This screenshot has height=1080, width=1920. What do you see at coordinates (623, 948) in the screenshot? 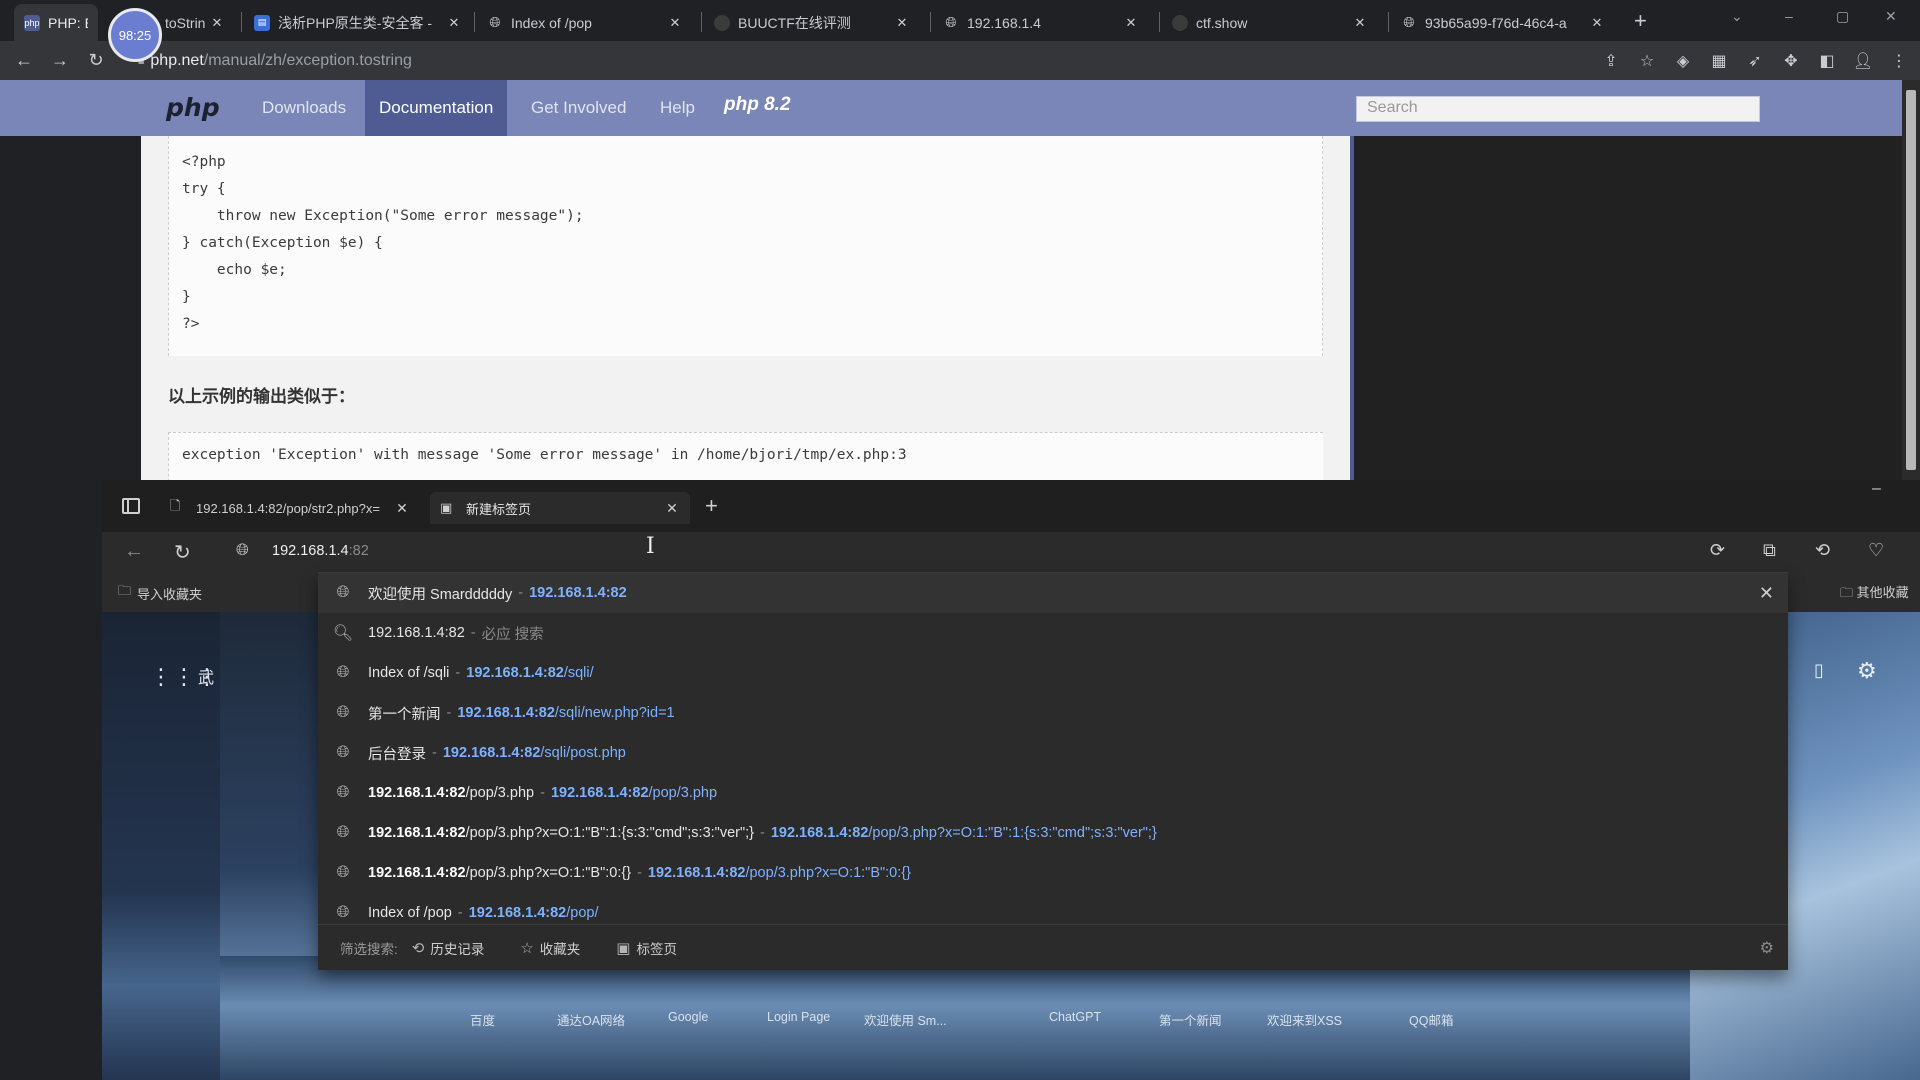
I see `tabs-icon: ▣` at bounding box center [623, 948].